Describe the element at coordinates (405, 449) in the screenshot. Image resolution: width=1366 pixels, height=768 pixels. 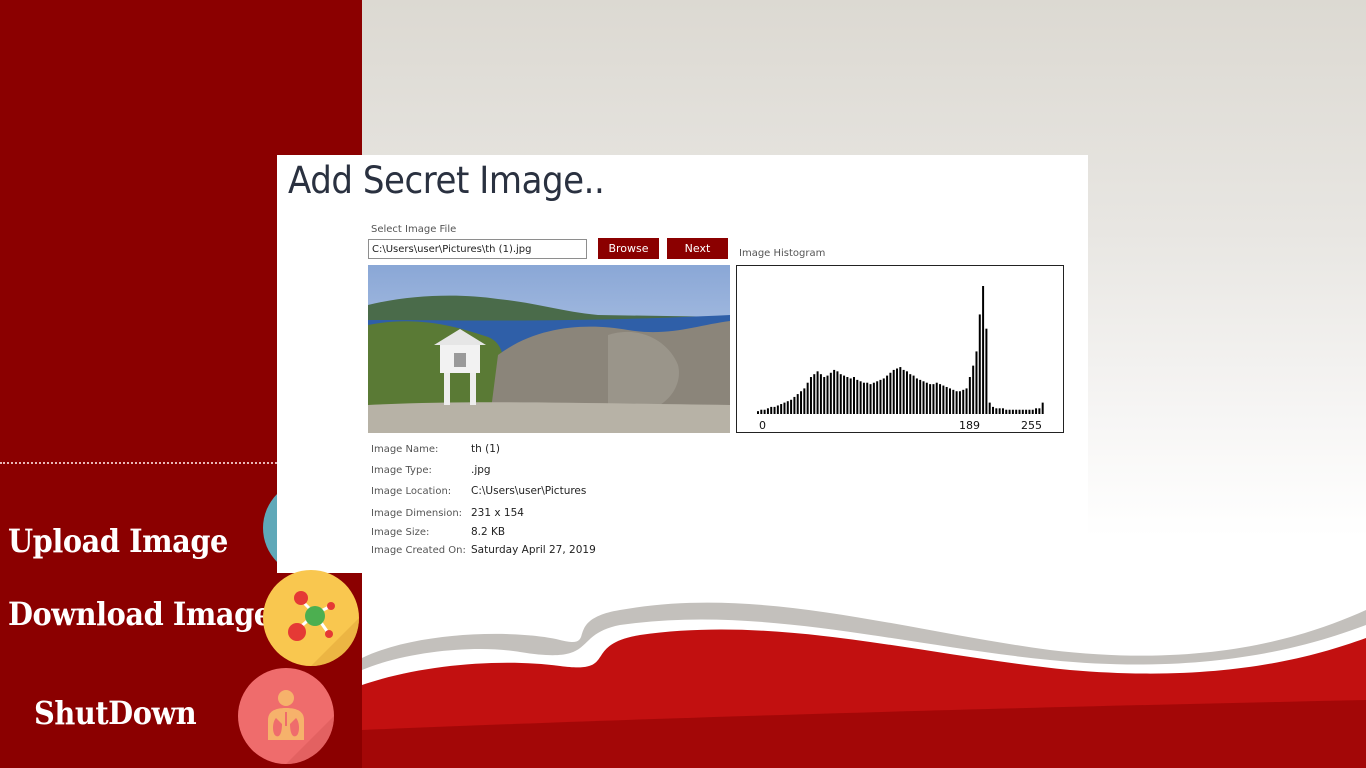
I see `image-name-label: Image Name:` at that location.